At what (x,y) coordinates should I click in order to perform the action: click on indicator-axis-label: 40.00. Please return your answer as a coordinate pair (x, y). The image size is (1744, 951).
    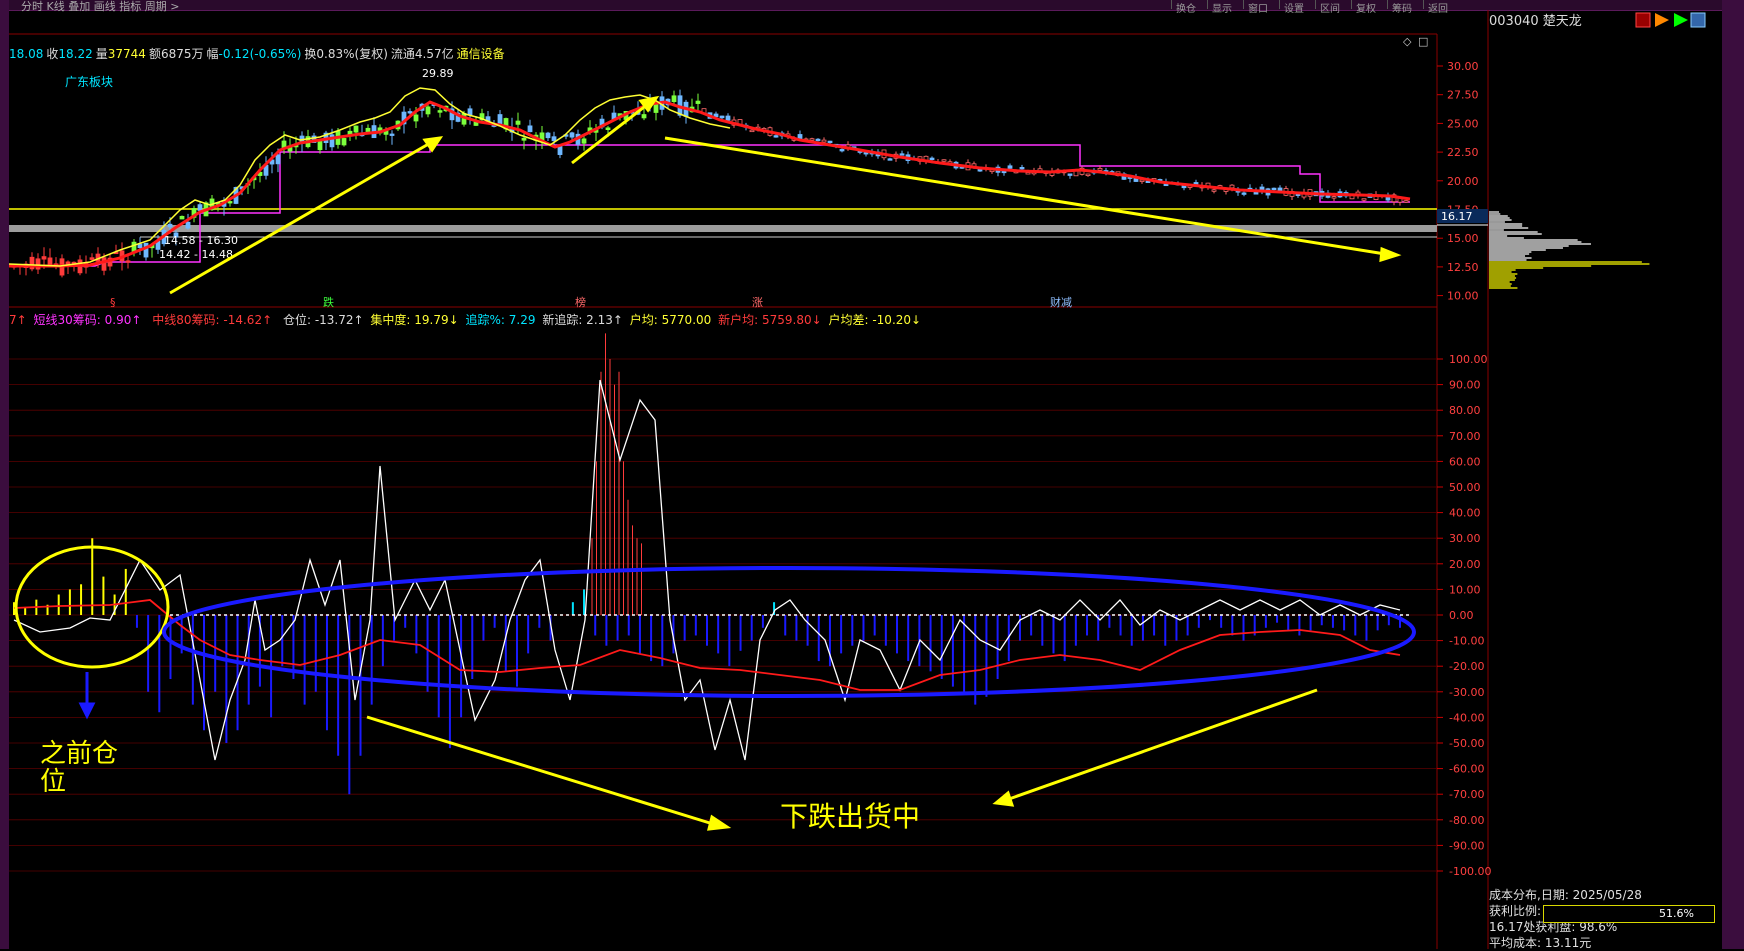
    Looking at the image, I should click on (1465, 513).